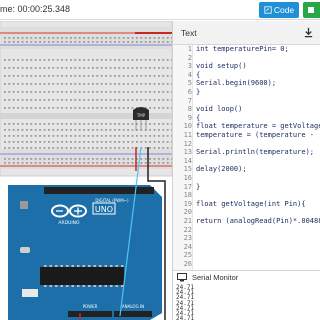  Describe the element at coordinates (189, 49) in the screenshot. I see `line-number: 1` at that location.